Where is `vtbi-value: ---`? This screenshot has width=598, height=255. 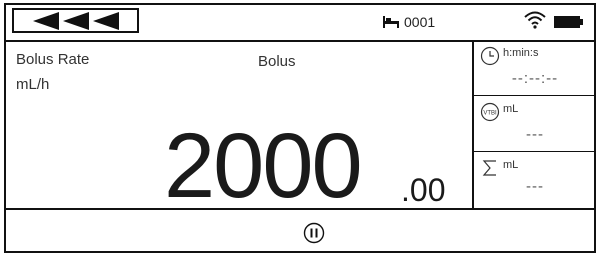 vtbi-value: --- is located at coordinates (535, 134).